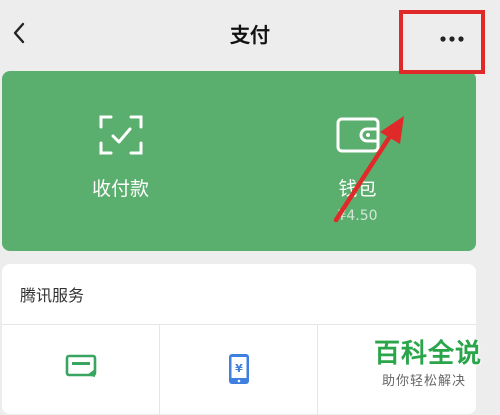  I want to click on wallet-label: 钱包, so click(357, 189).